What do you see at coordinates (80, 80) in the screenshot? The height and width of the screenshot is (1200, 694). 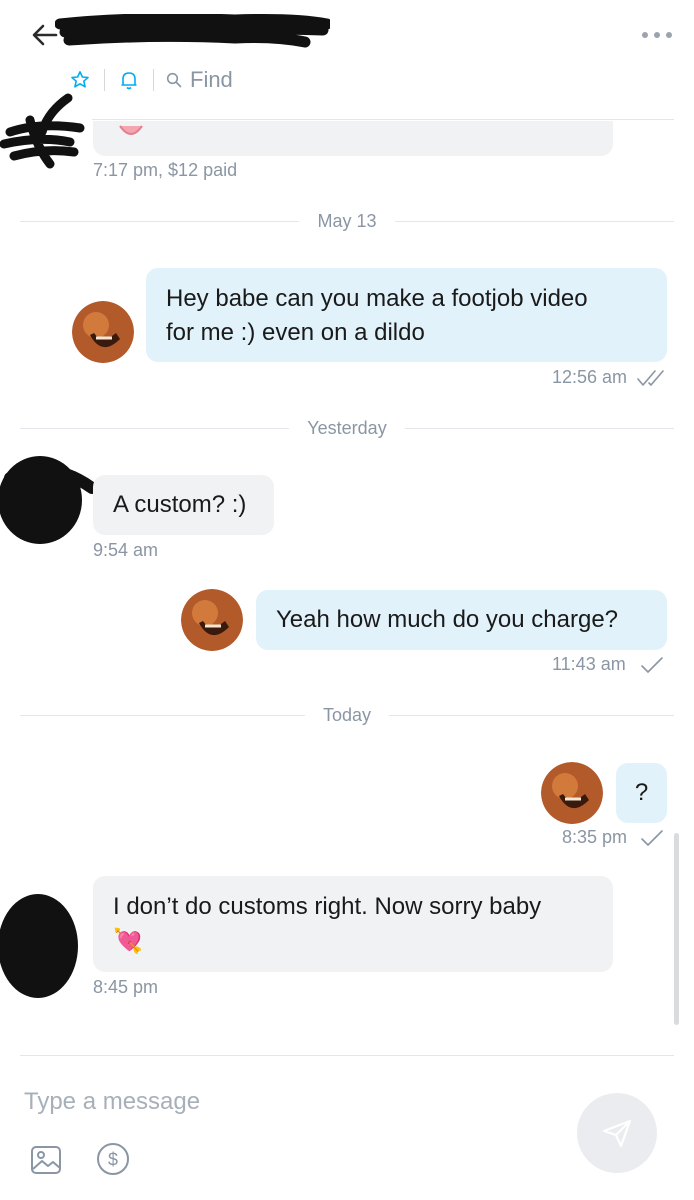 I see `star-icon` at bounding box center [80, 80].